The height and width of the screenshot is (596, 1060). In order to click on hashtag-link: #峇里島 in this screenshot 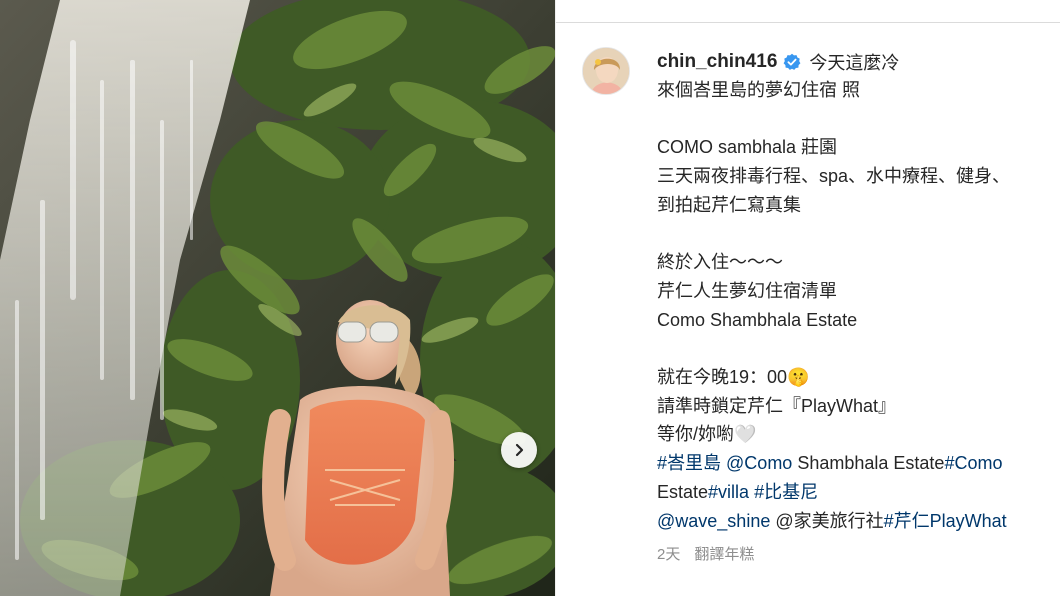, I will do `click(689, 463)`.